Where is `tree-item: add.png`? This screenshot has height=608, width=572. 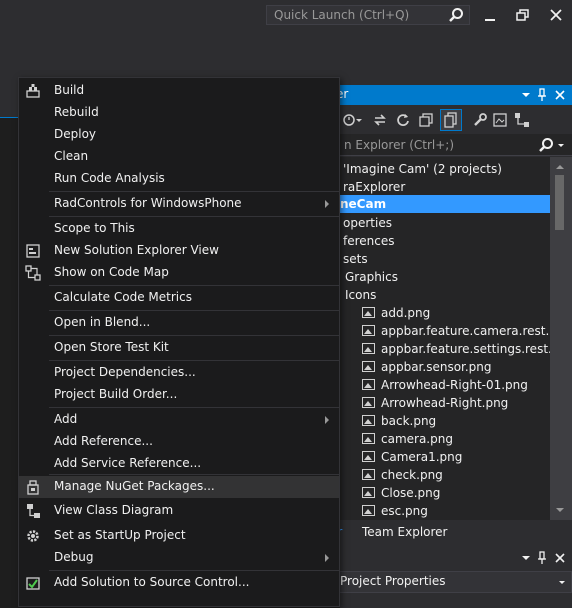 tree-item: add.png is located at coordinates (440, 313).